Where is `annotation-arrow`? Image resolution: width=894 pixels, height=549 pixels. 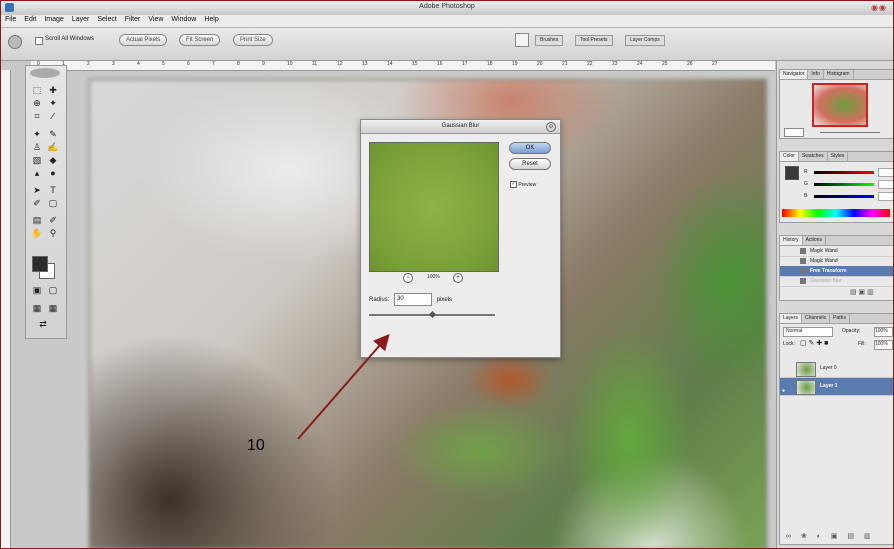 annotation-arrow is located at coordinates (343, 386).